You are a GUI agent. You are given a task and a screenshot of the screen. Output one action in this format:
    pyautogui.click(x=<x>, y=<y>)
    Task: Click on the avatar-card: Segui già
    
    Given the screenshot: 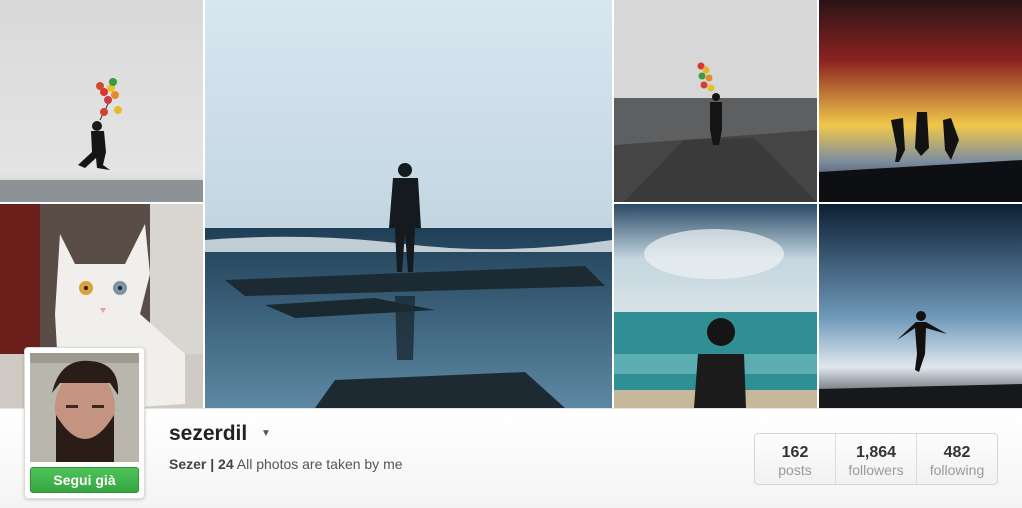 What is the action you would take?
    pyautogui.click(x=84, y=423)
    